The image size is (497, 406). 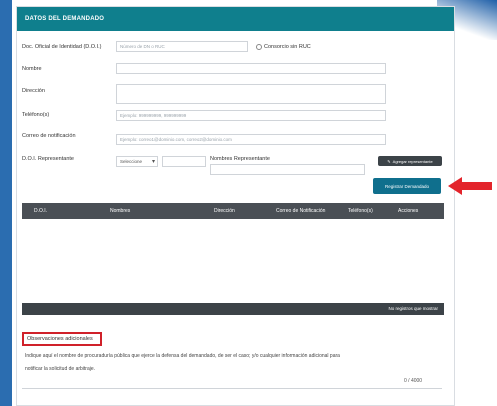 What do you see at coordinates (232, 381) in the screenshot?
I see `observaciones-textarea` at bounding box center [232, 381].